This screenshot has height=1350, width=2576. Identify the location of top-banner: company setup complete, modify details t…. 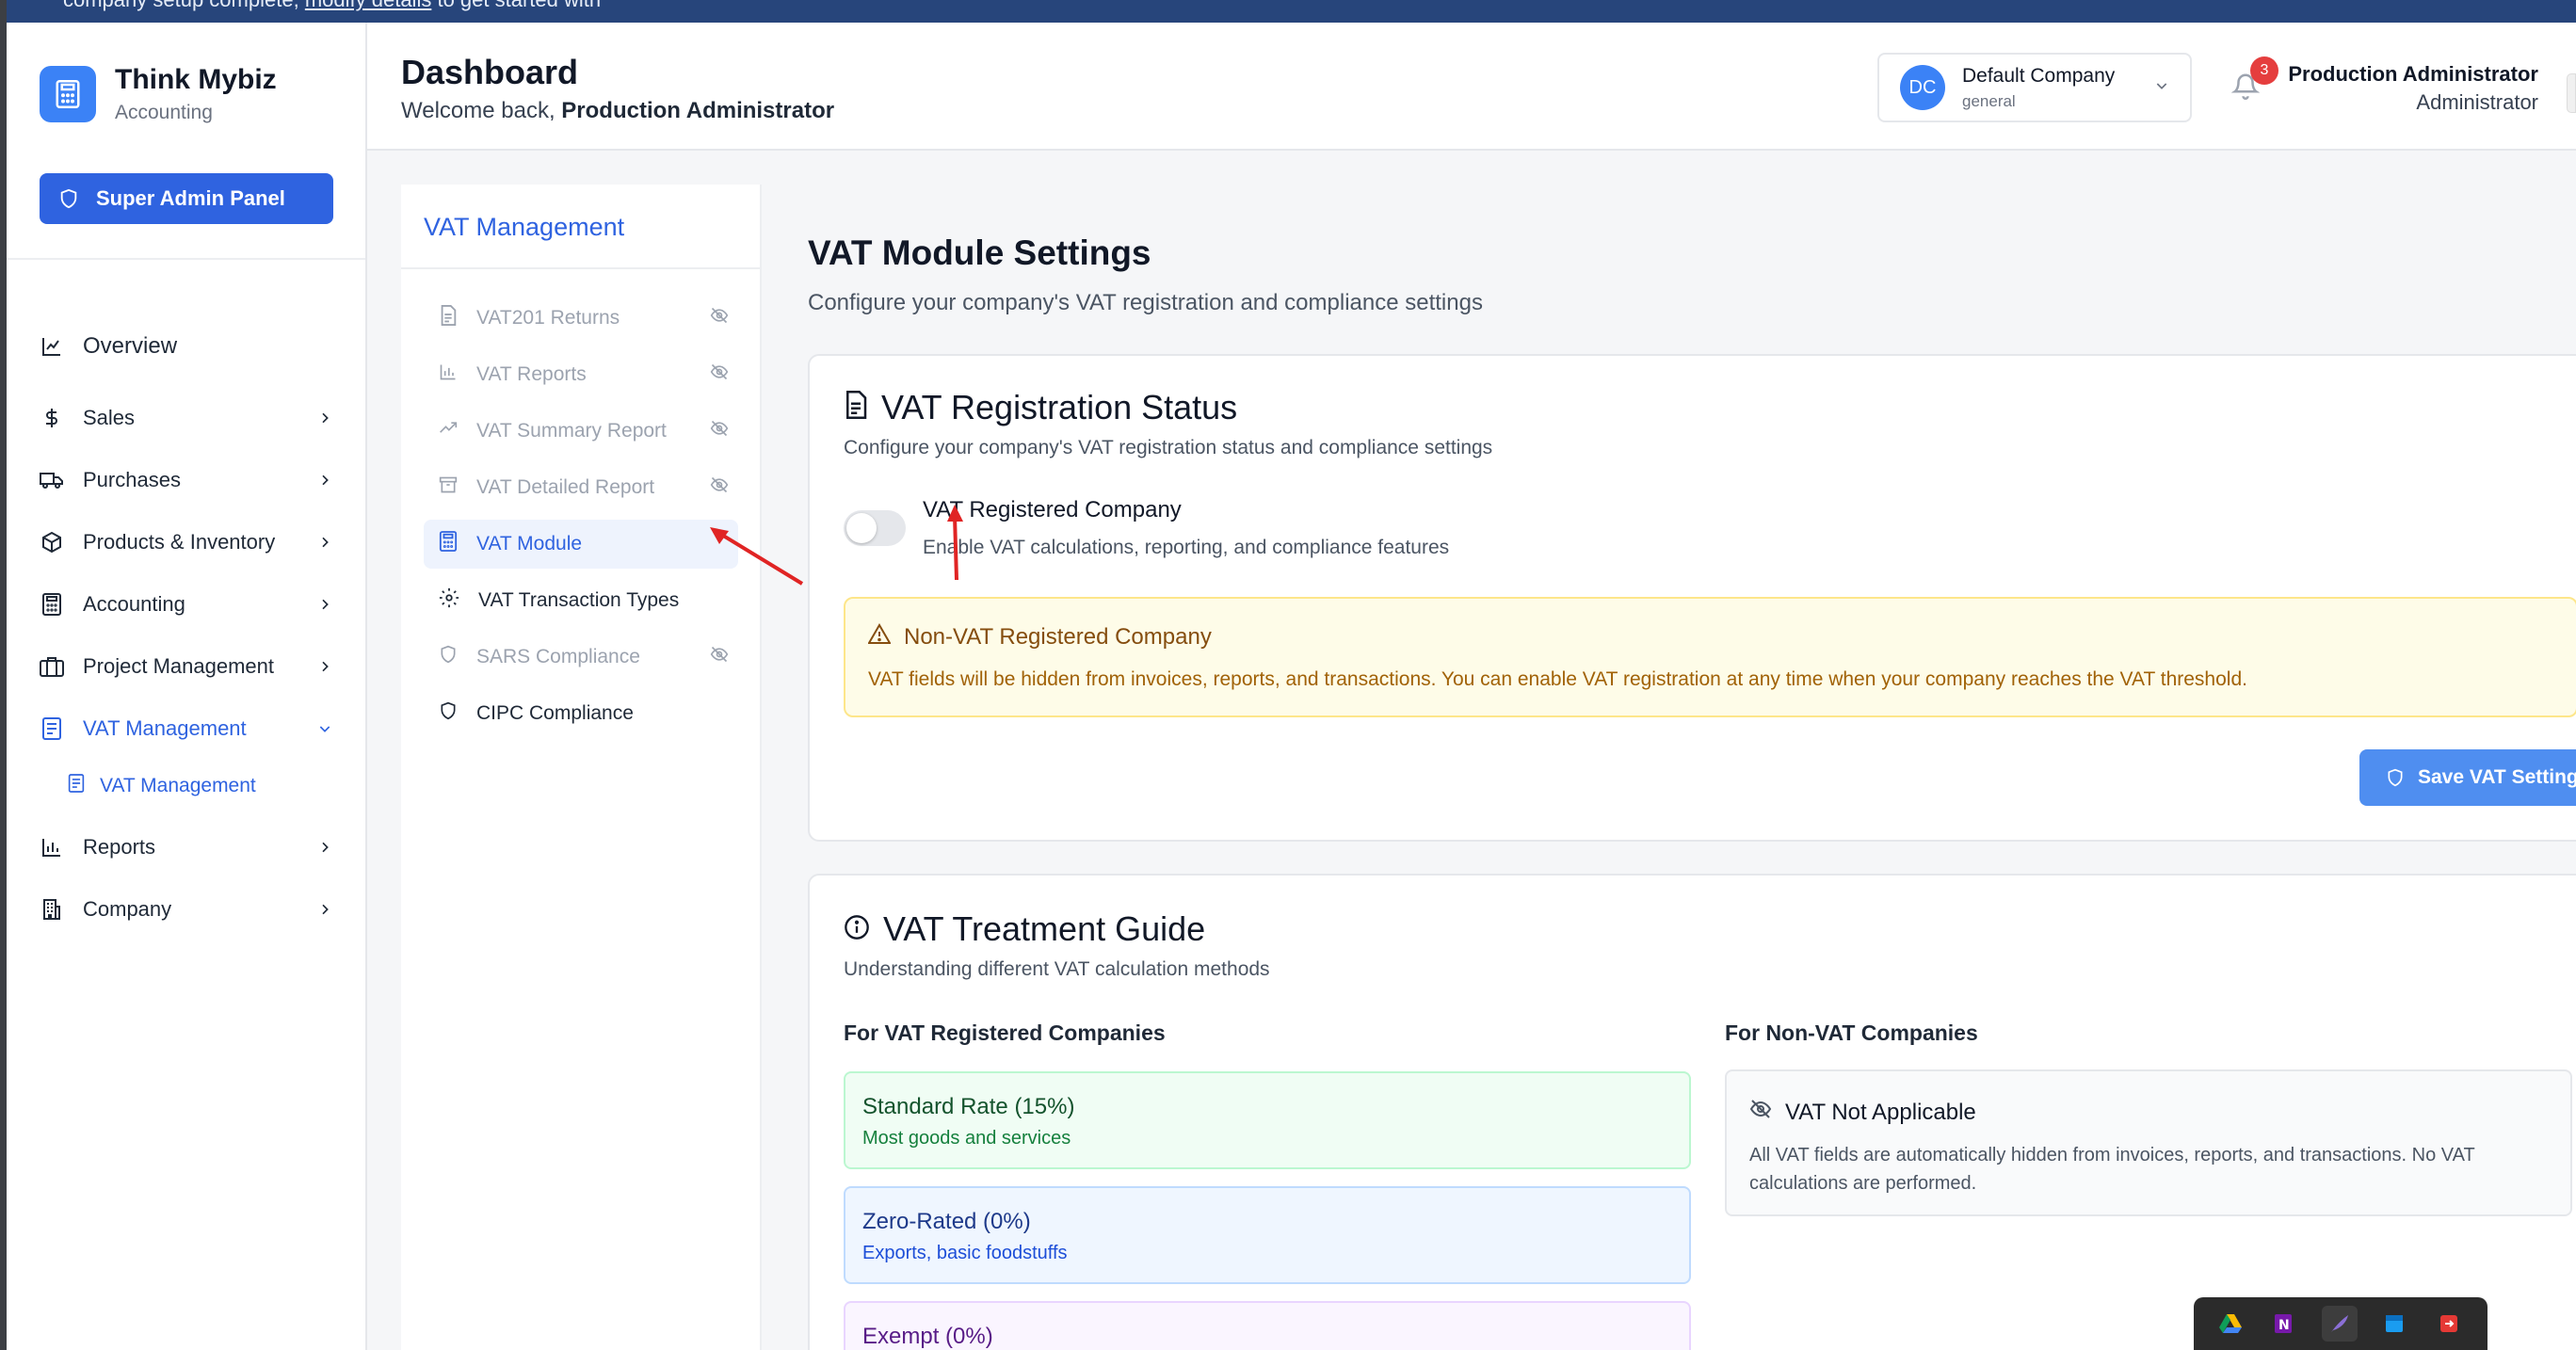
(1291, 11).